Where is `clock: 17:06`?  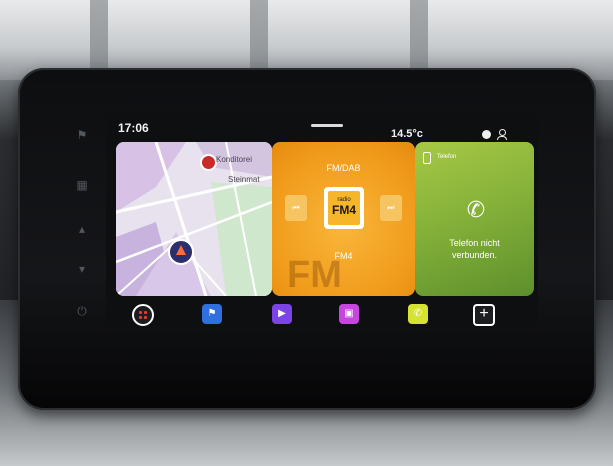
clock: 17:06 is located at coordinates (133, 128).